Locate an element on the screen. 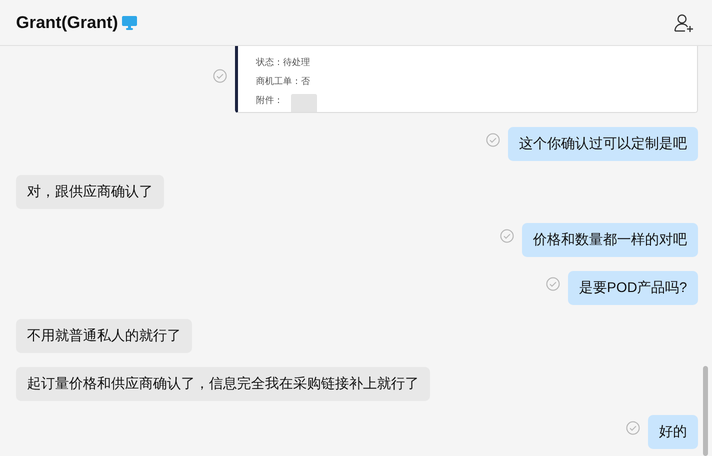 This screenshot has height=456, width=712. scrollbar is located at coordinates (705, 411).